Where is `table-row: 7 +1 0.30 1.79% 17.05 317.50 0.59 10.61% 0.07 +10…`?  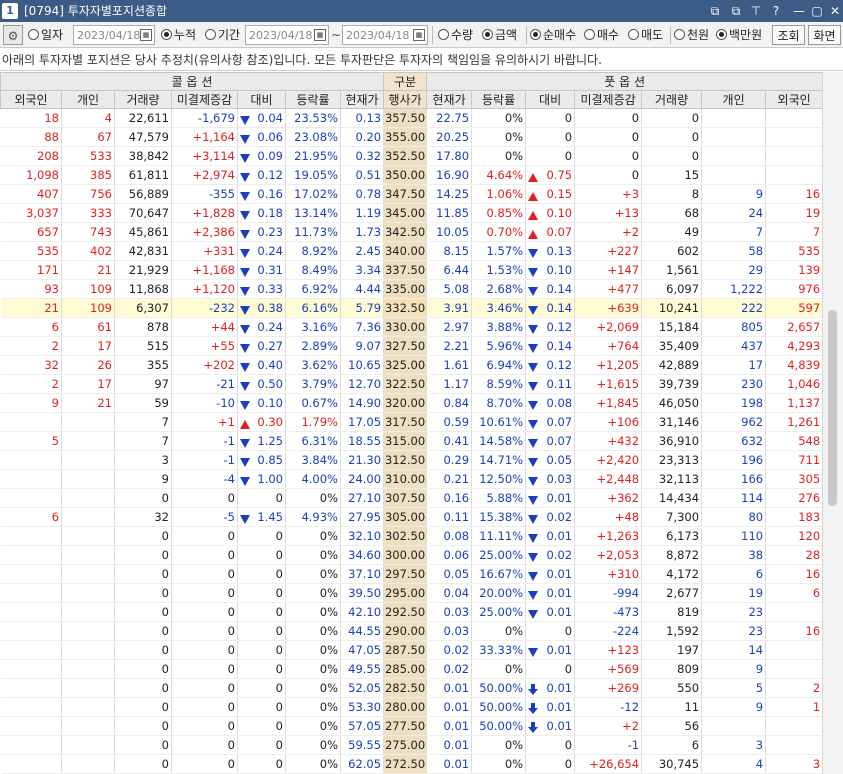
table-row: 7 +1 0.30 1.79% 17.05 317.50 0.59 10.61% 0.07 +10… is located at coordinates (412, 422).